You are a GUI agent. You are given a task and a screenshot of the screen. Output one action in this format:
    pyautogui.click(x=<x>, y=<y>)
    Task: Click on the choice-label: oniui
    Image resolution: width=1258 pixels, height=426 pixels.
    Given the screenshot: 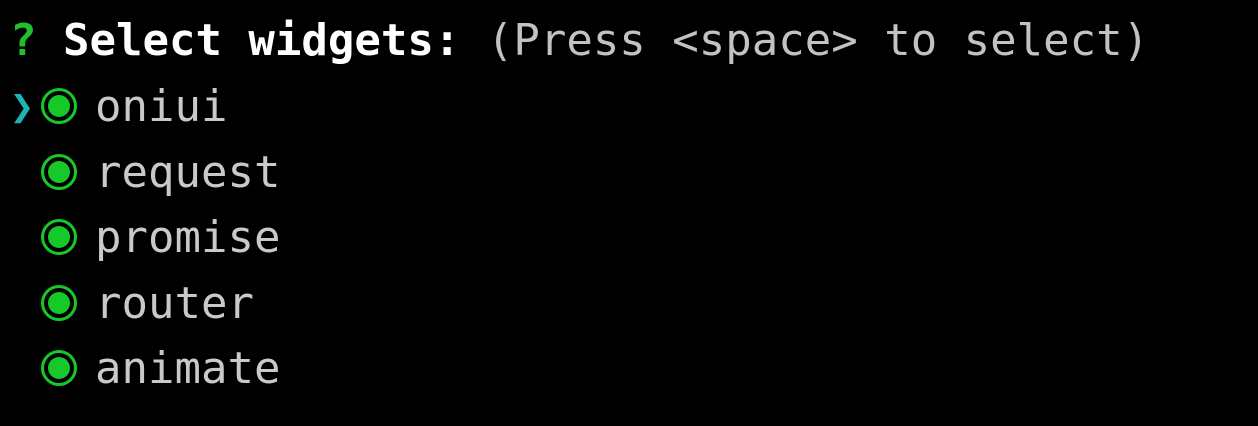 What is the action you would take?
    pyautogui.click(x=161, y=106)
    